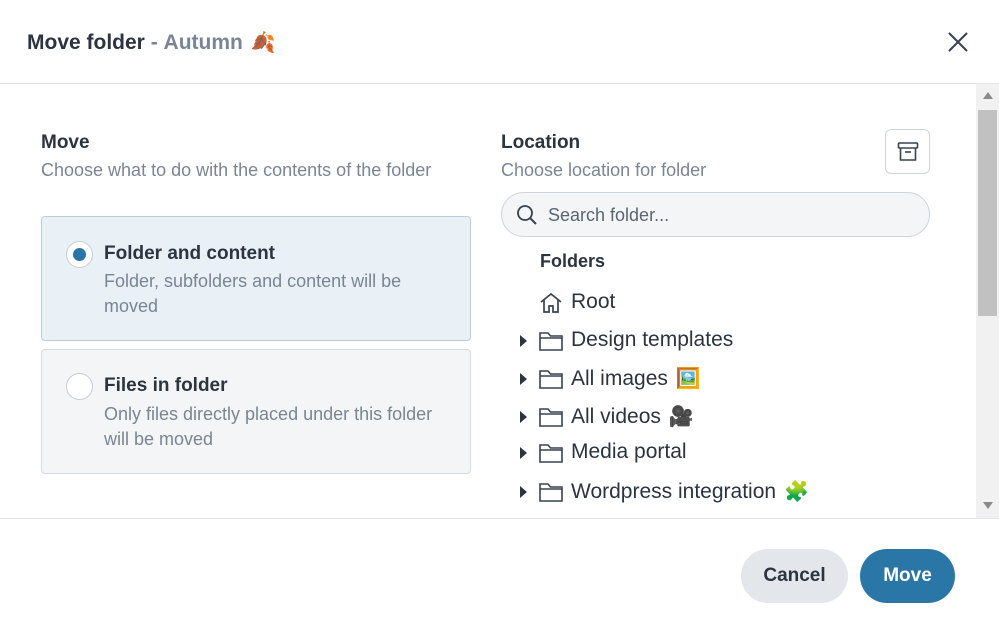 The image size is (999, 630). I want to click on tree-item-root: Root, so click(735, 303).